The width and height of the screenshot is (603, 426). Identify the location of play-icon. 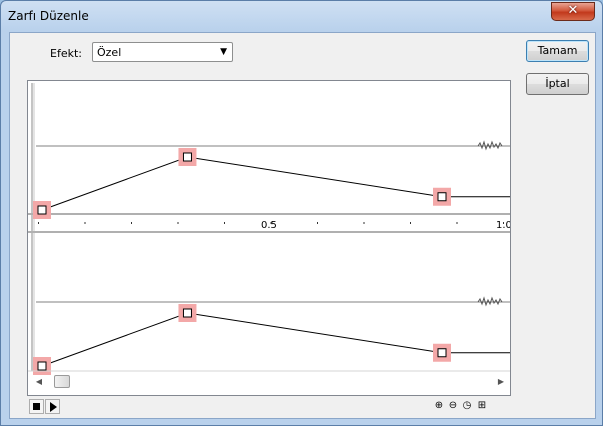
(53, 407).